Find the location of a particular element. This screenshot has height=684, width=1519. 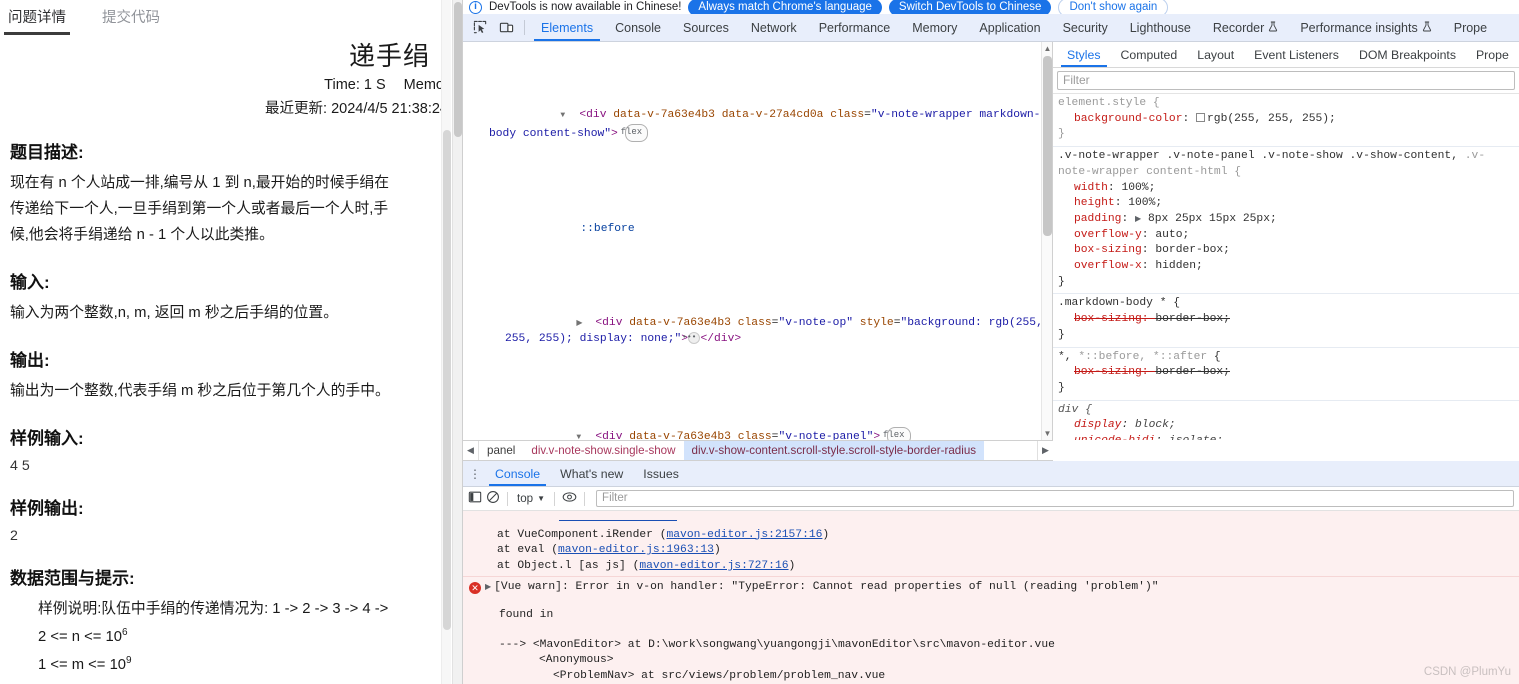

breadcrumb-scroll-right-icon: ▶ is located at coordinates (1045, 450).